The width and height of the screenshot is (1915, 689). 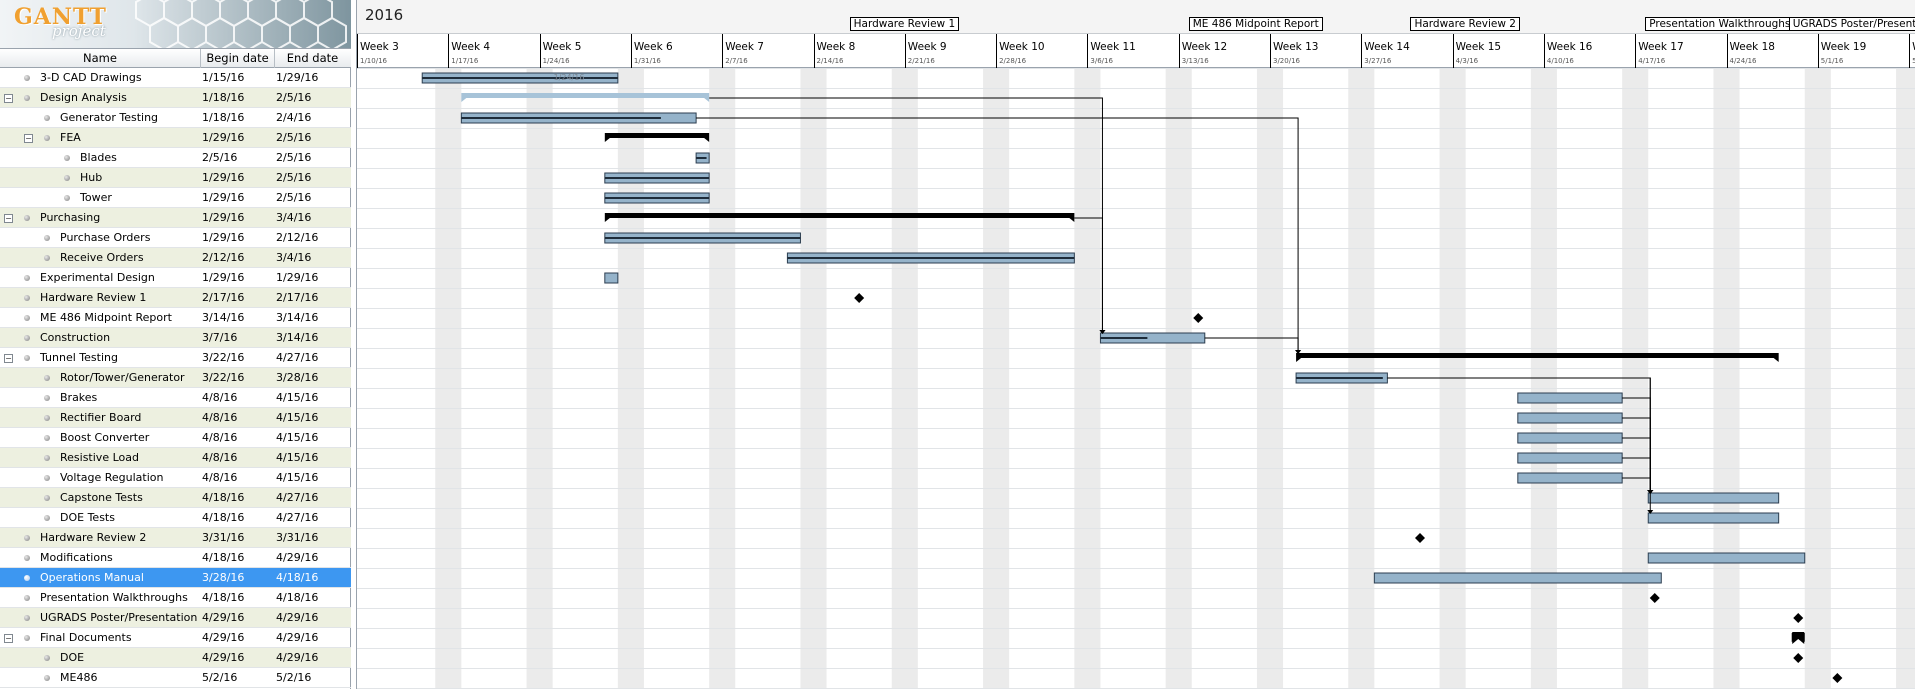 I want to click on task-row: − Tunnel Testing 3/22/16 4/27/16, so click(x=175, y=358).